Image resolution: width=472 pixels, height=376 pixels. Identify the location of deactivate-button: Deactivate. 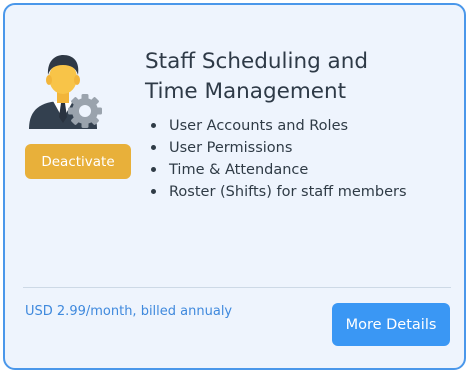
(78, 161).